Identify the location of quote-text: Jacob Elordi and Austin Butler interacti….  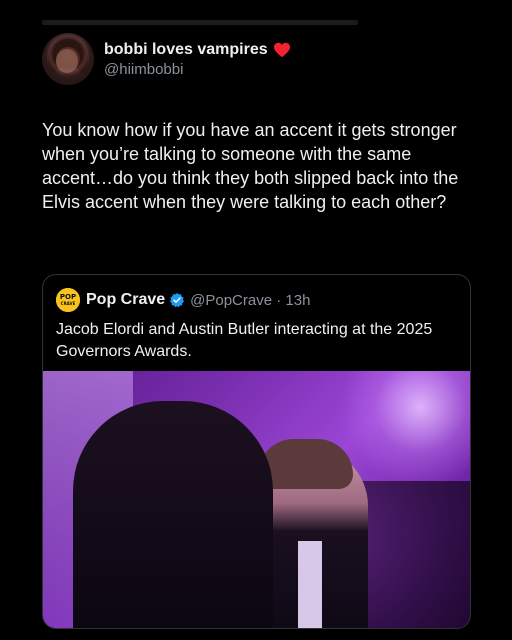
(244, 340).